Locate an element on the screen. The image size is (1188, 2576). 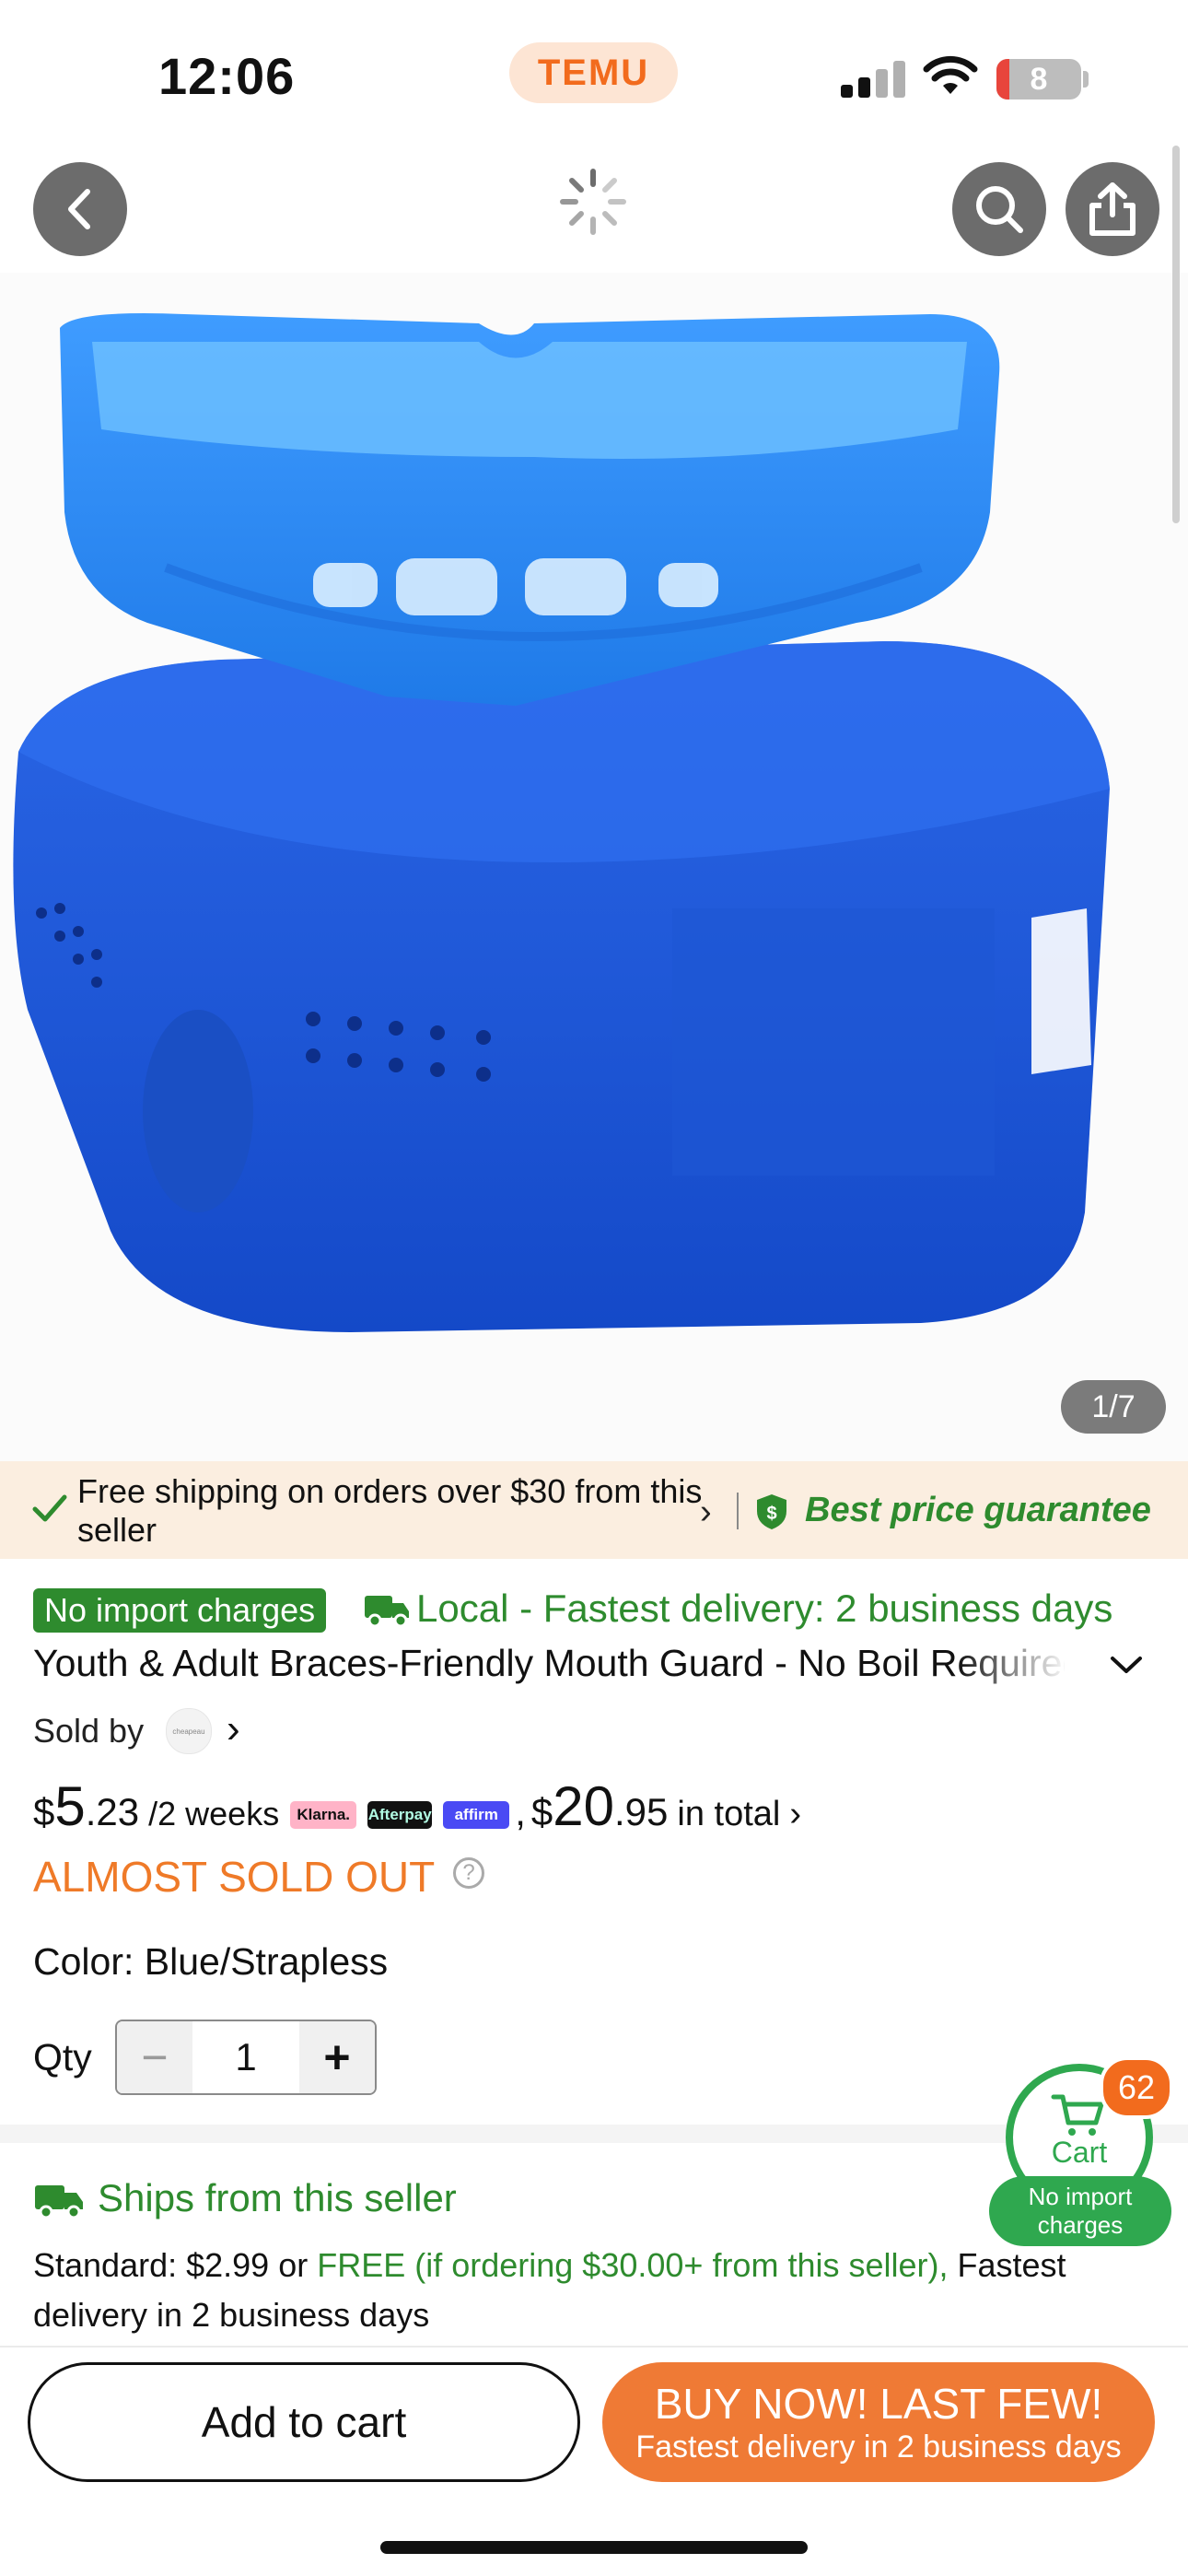
status-time: 12:06 is located at coordinates (227, 76).